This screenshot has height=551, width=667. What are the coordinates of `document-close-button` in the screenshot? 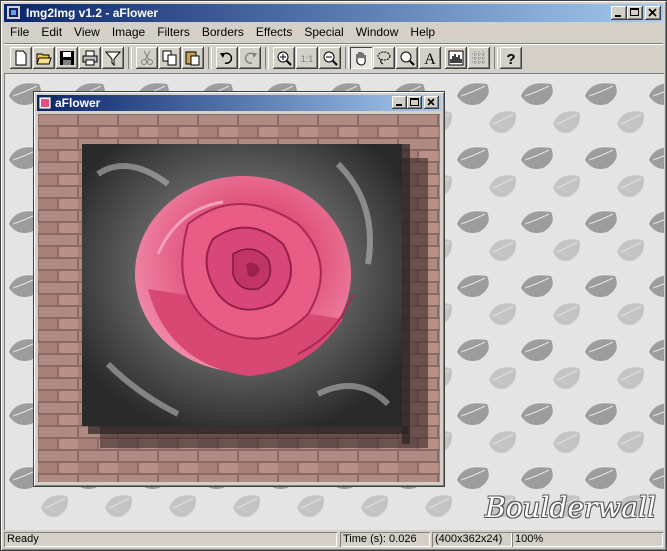 It's located at (431, 102).